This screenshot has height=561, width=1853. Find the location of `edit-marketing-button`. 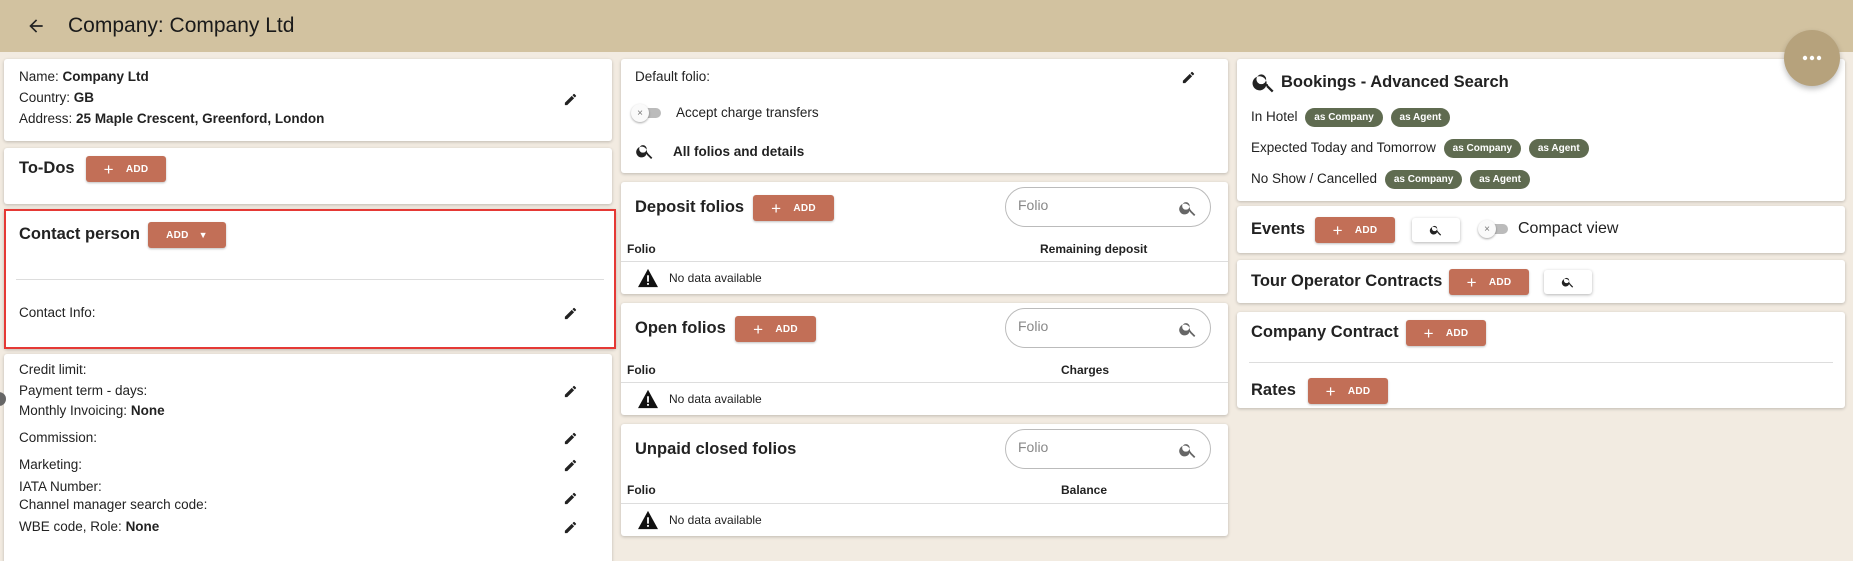

edit-marketing-button is located at coordinates (570, 465).